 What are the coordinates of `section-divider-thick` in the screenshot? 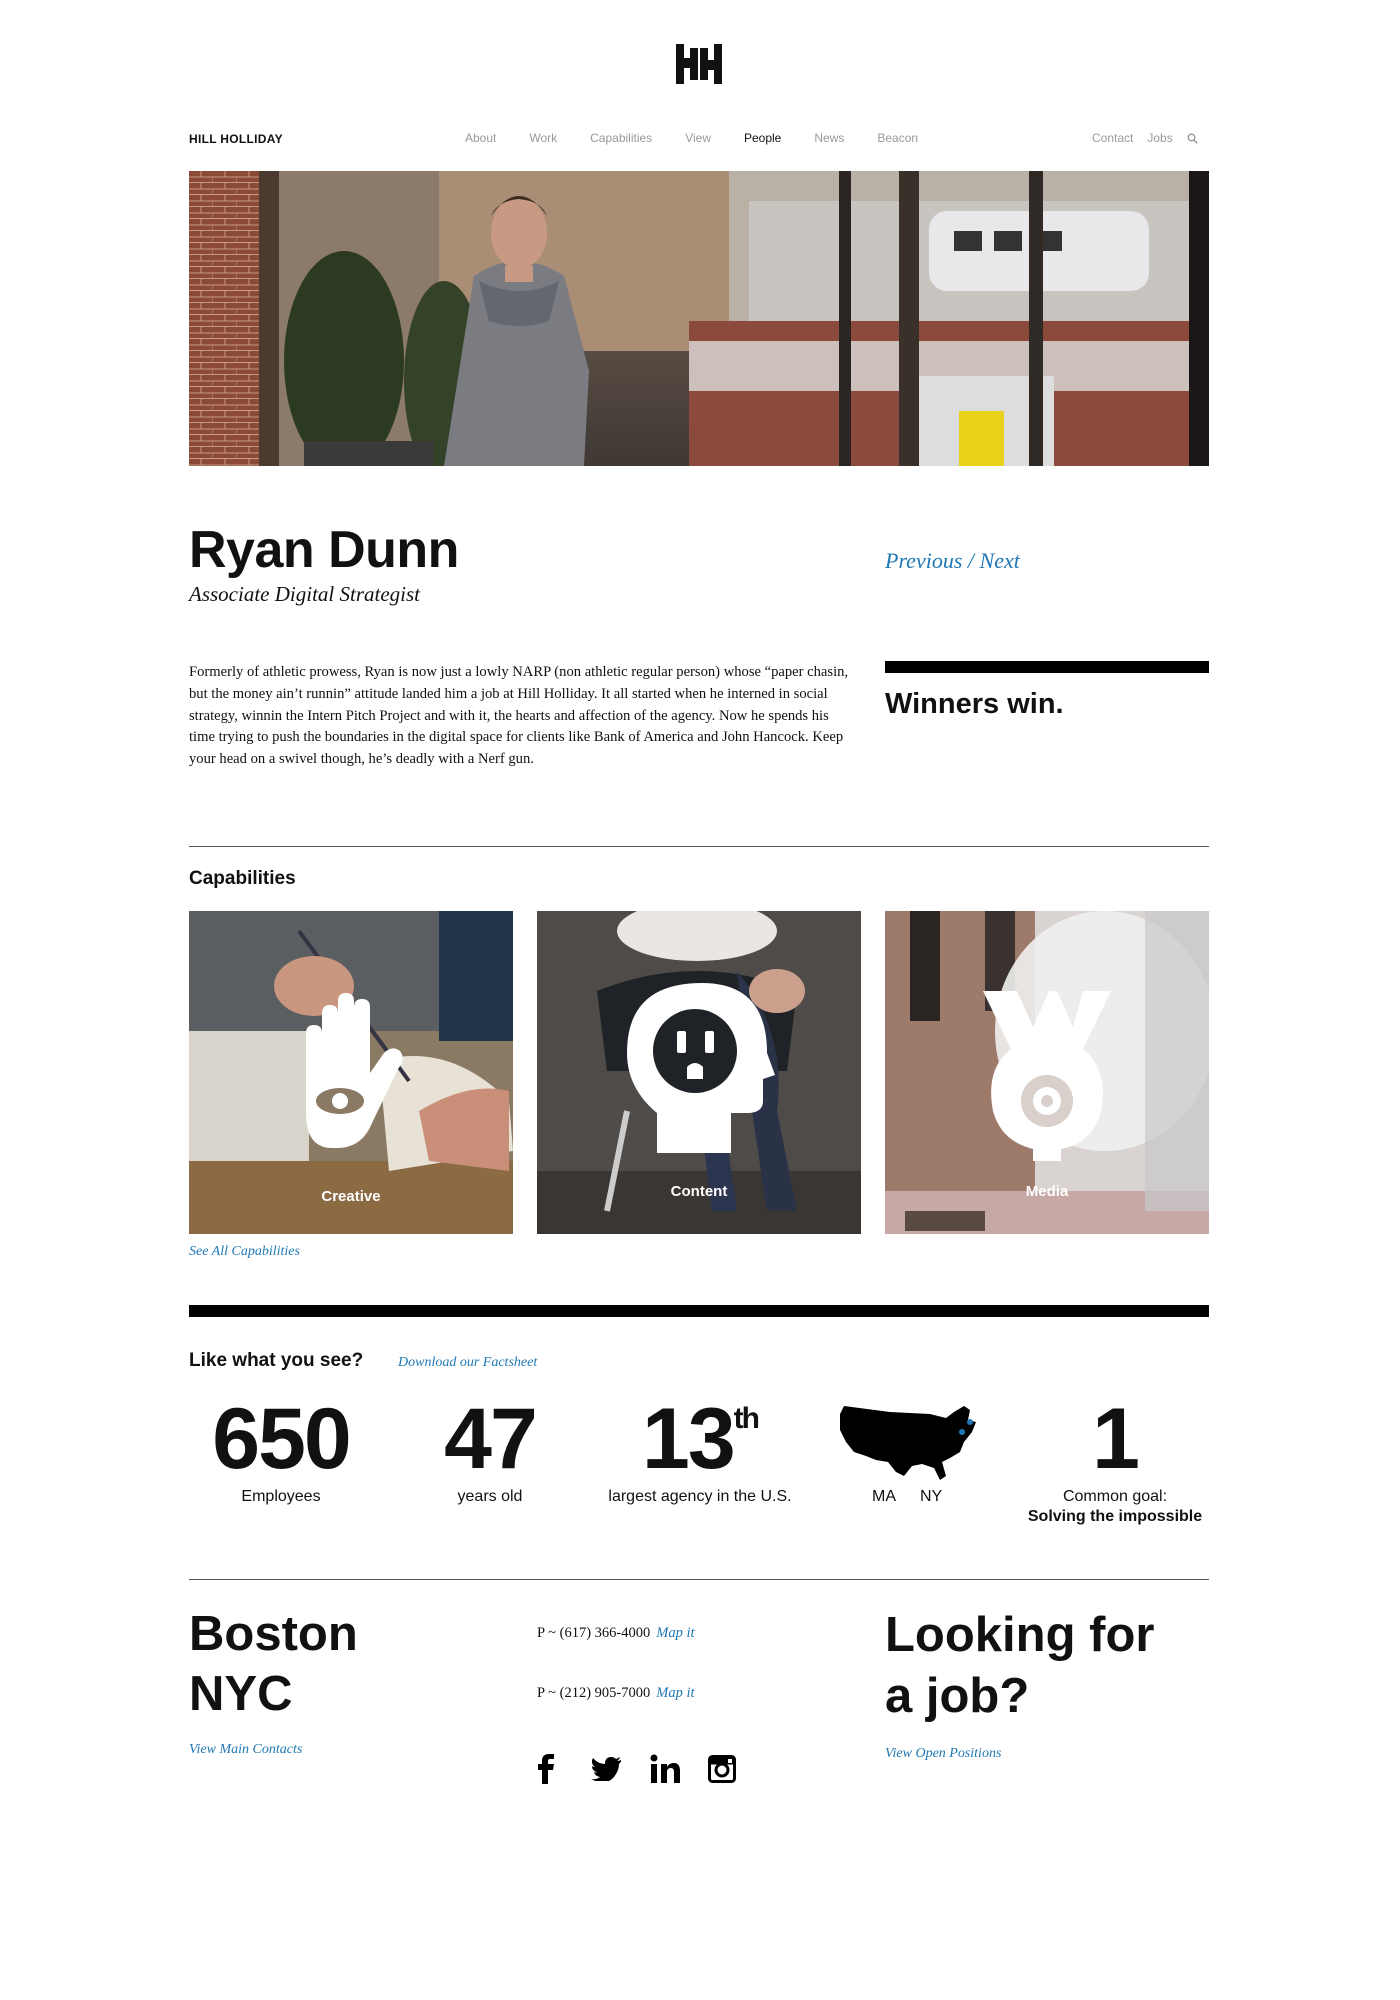 It's located at (699, 1311).